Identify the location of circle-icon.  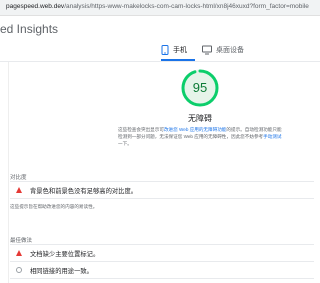
(19, 270).